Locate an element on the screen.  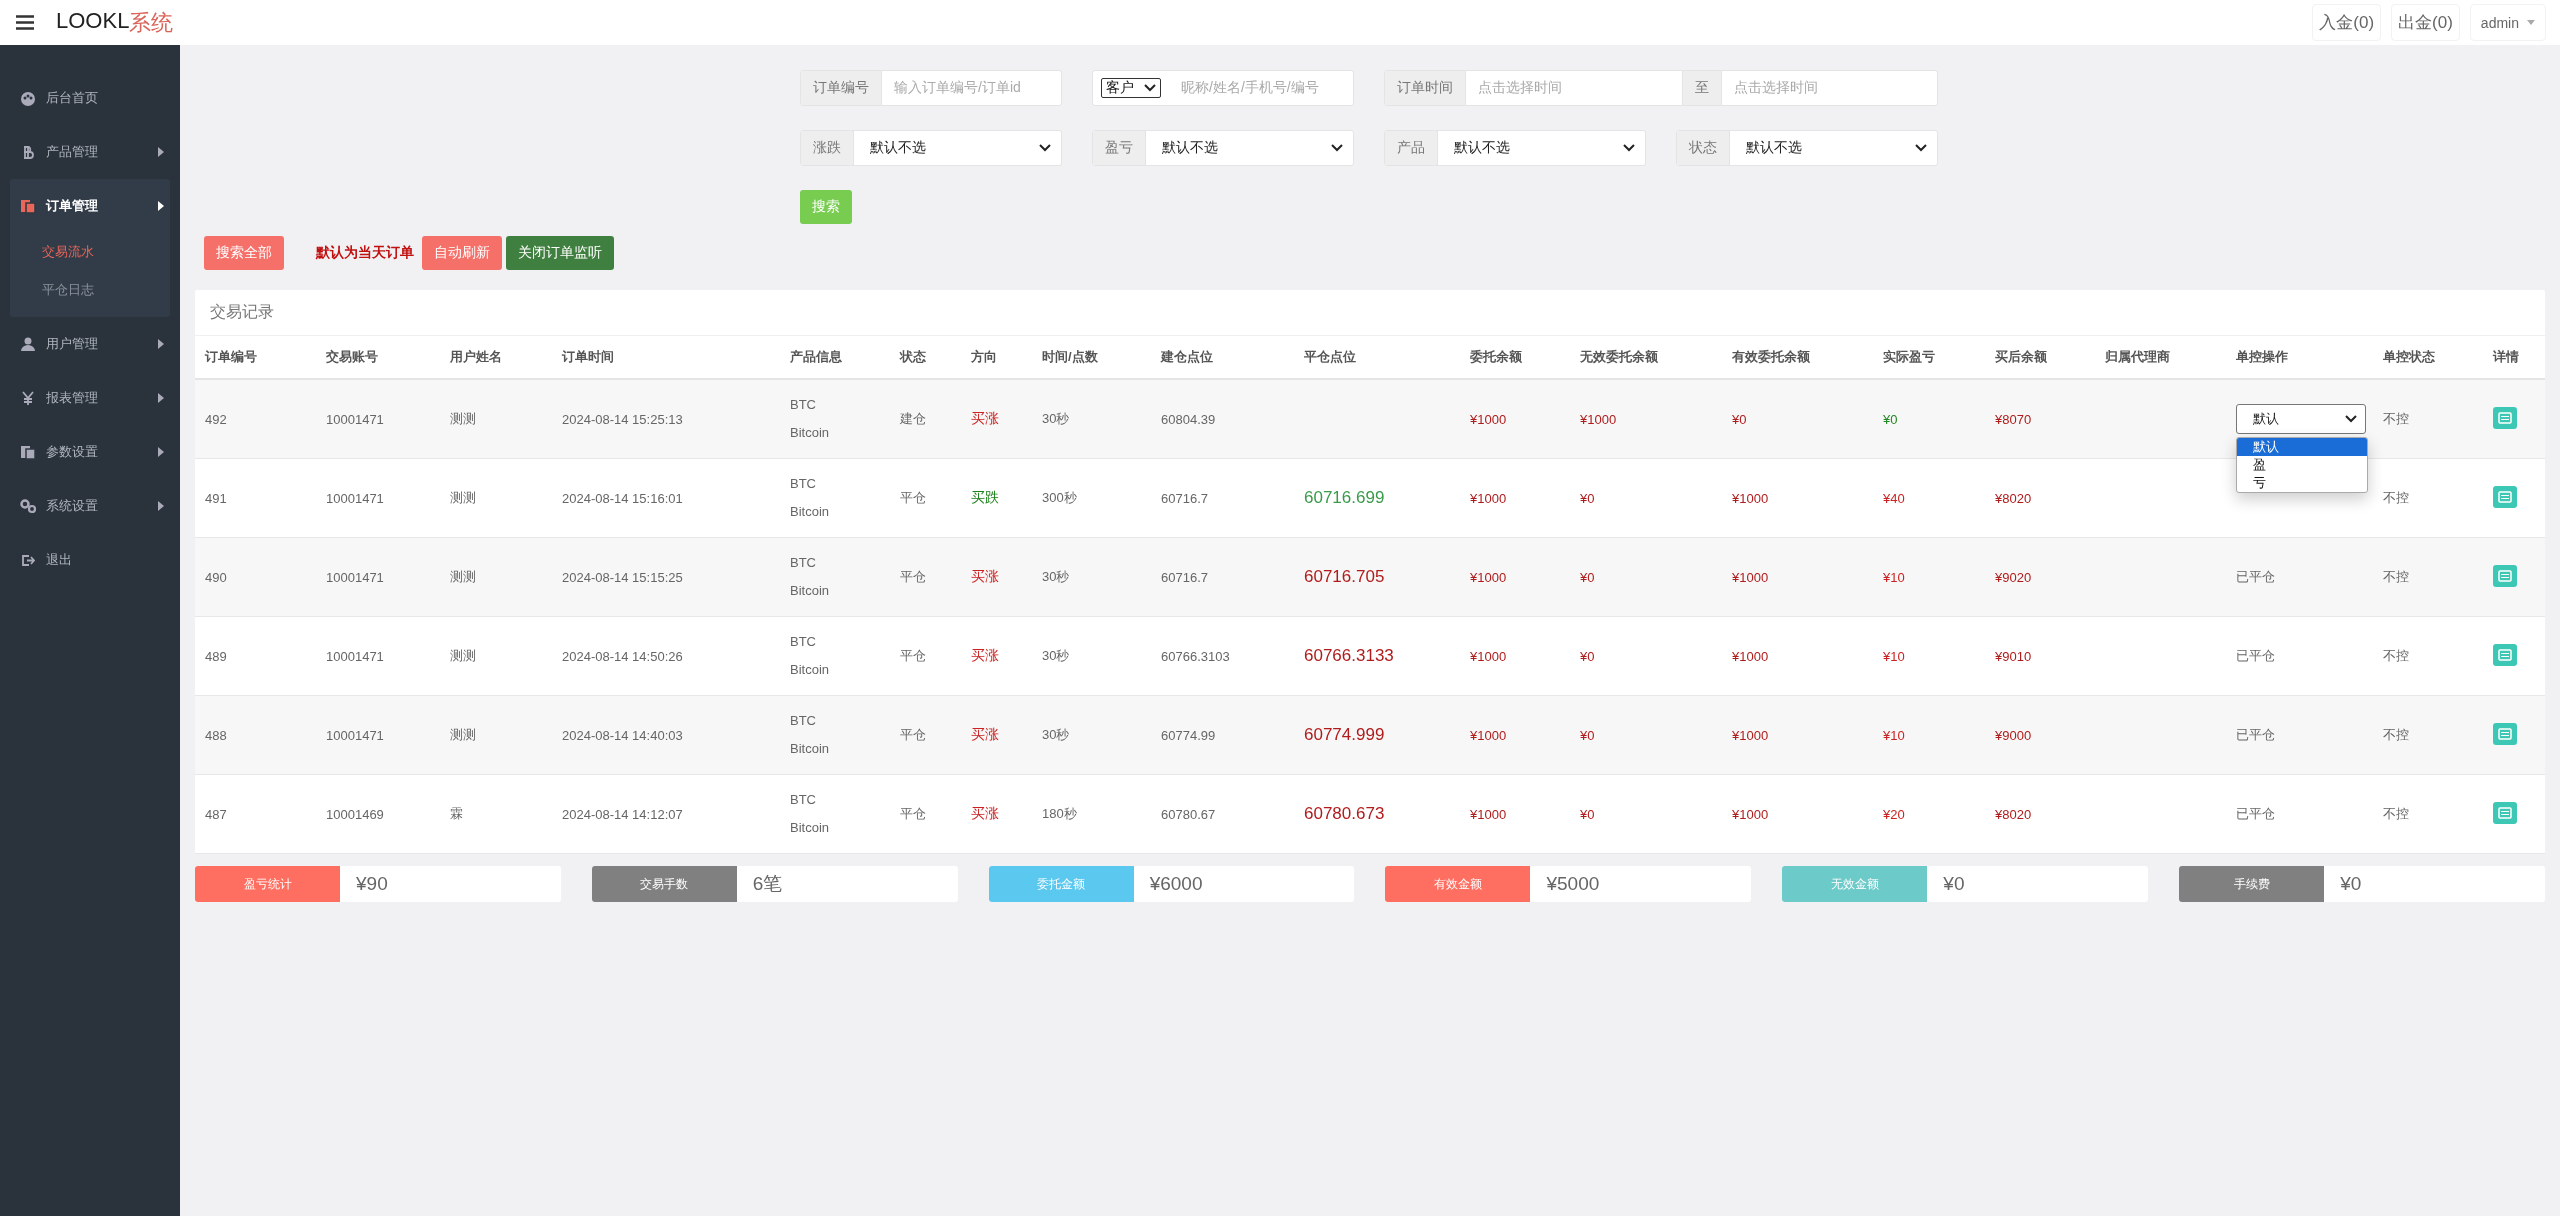
close-price: 60774.999 is located at coordinates (1344, 734).